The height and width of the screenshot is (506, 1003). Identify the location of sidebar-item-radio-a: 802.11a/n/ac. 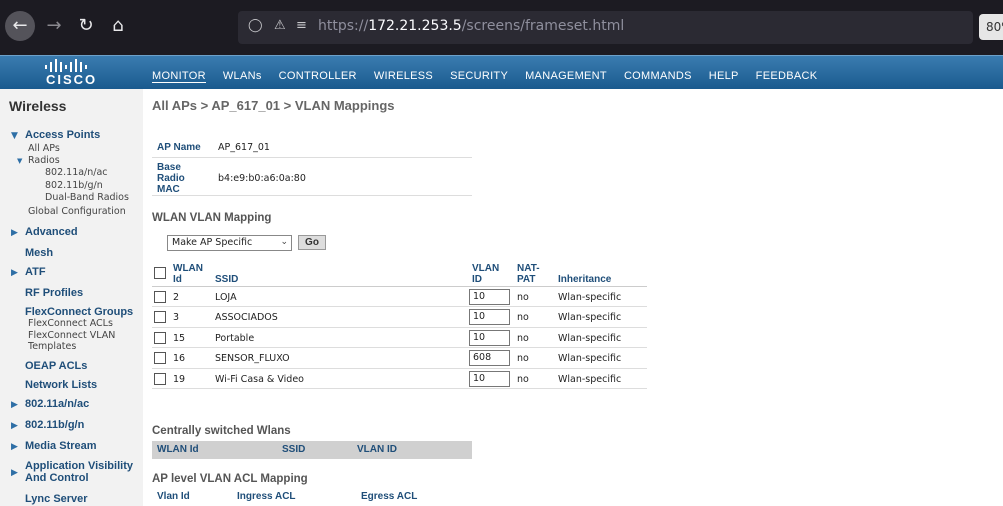
(76, 172).